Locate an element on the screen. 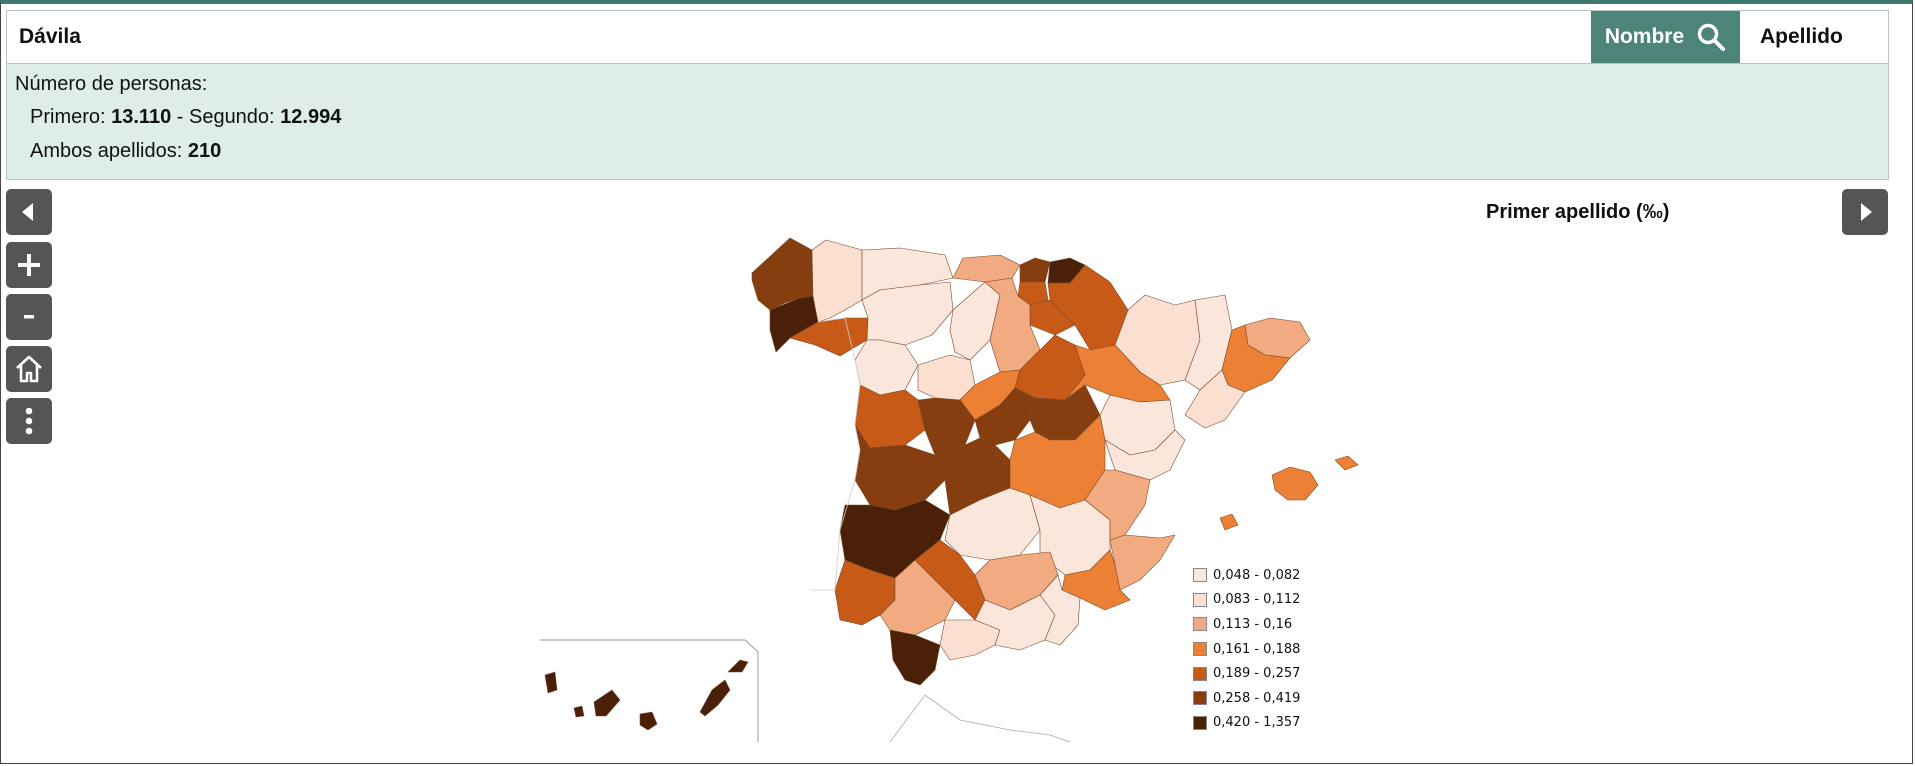 The width and height of the screenshot is (1915, 766). legend-label: 0,048 - 0,082 is located at coordinates (1257, 575).